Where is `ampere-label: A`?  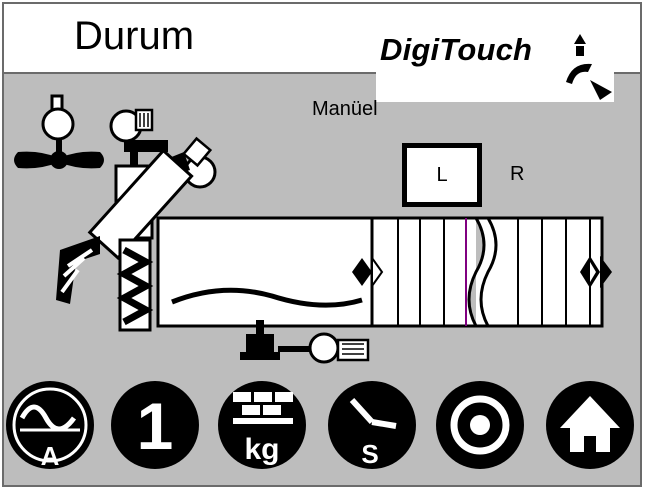
ampere-label: A is located at coordinates (50, 456).